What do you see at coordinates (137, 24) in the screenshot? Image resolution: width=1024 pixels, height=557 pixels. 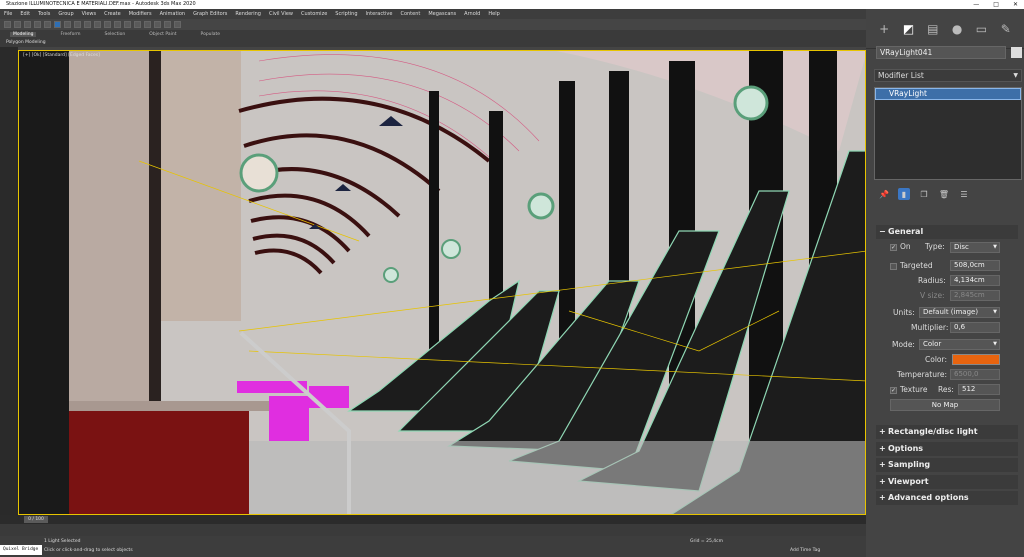 I see `mirror-icon` at bounding box center [137, 24].